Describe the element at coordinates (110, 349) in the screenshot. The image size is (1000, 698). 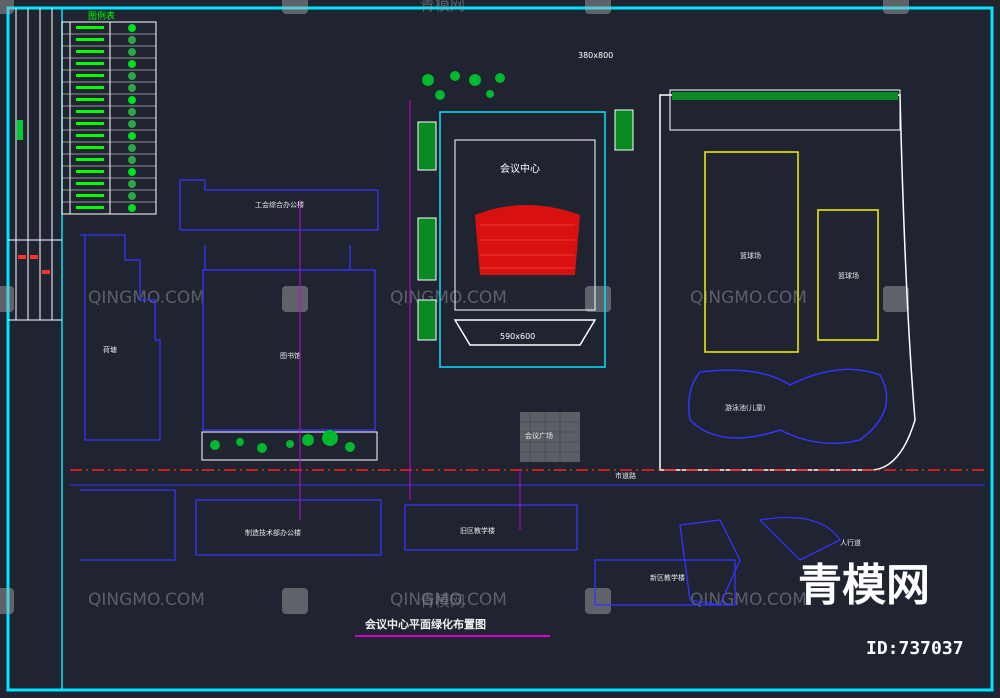
I see `river-label: 荷塘` at that location.